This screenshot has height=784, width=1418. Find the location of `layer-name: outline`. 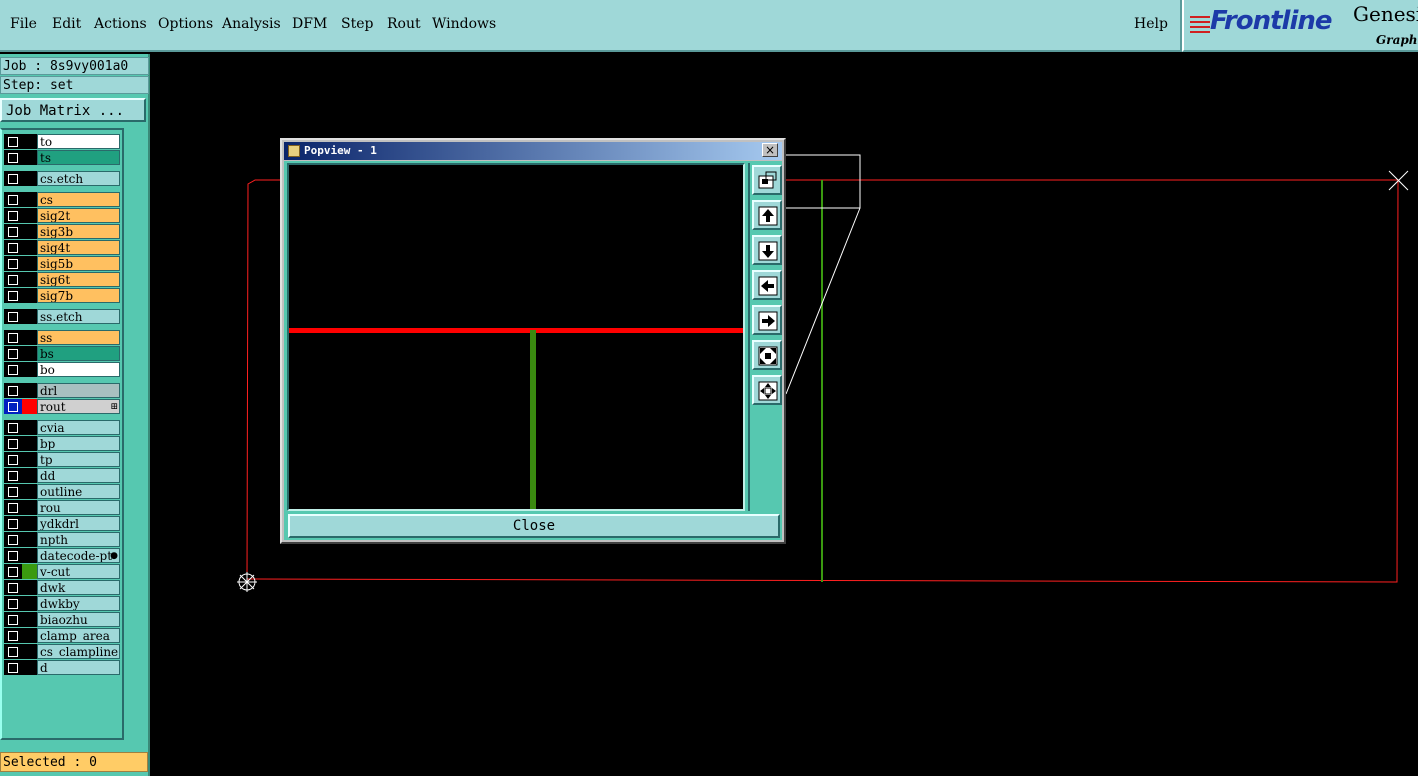

layer-name: outline is located at coordinates (78, 491).